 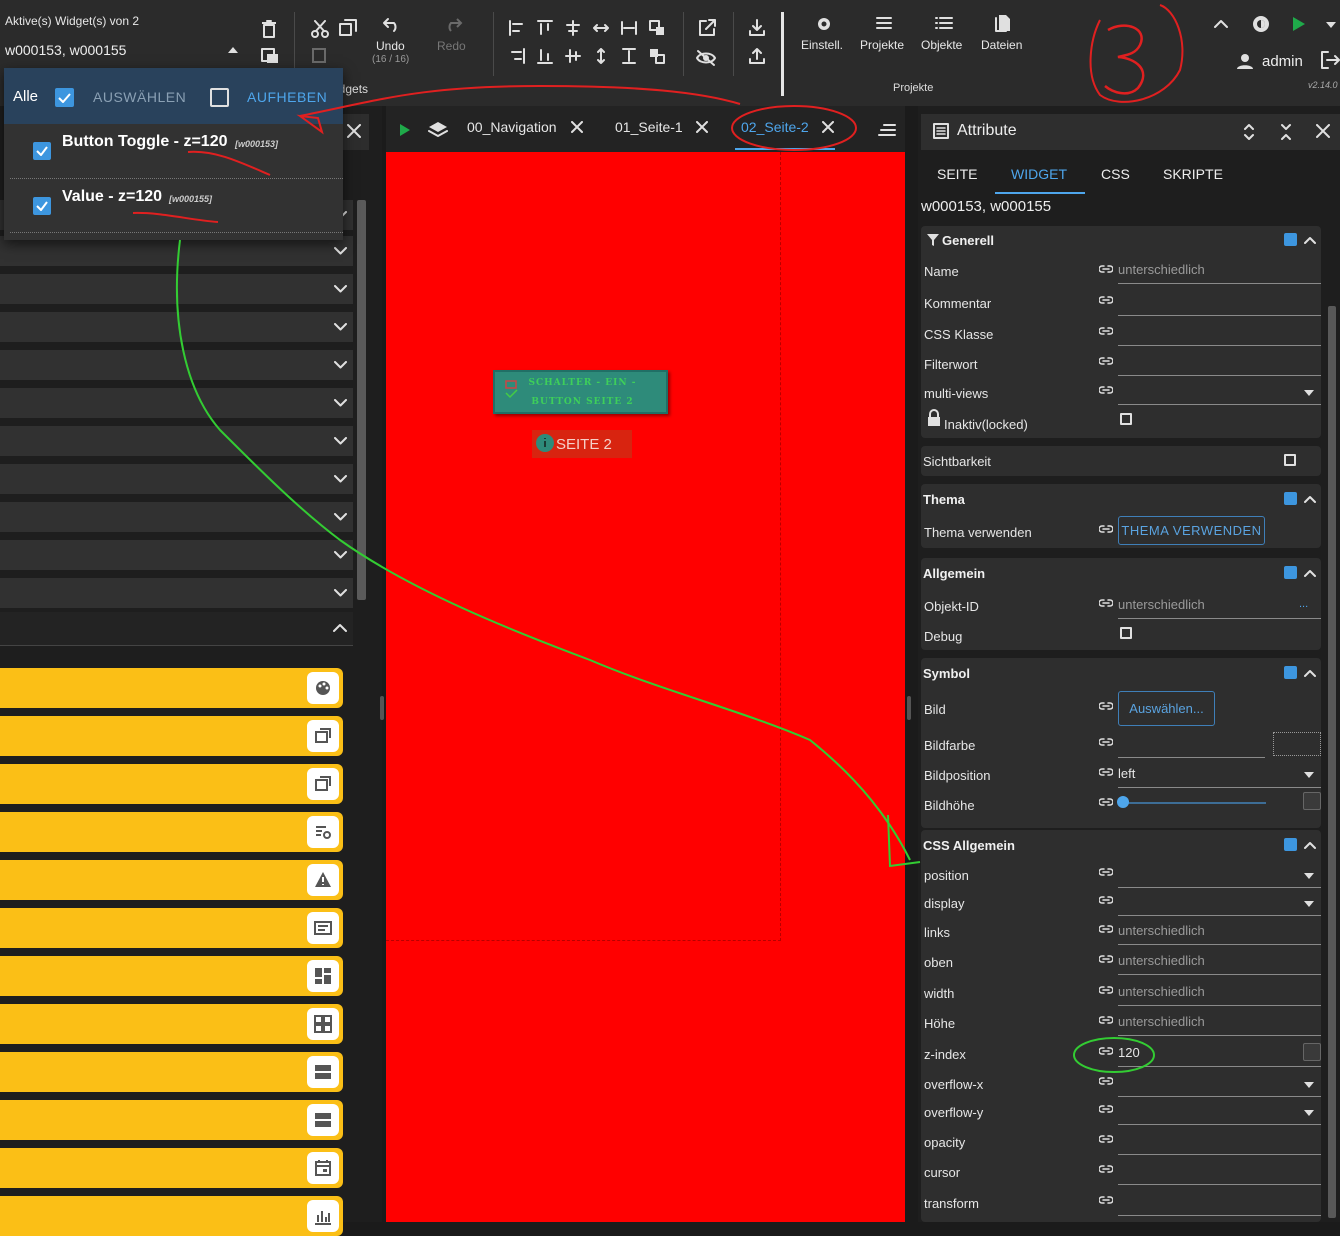 I want to click on same-size-alt-icon, so click(x=657, y=56).